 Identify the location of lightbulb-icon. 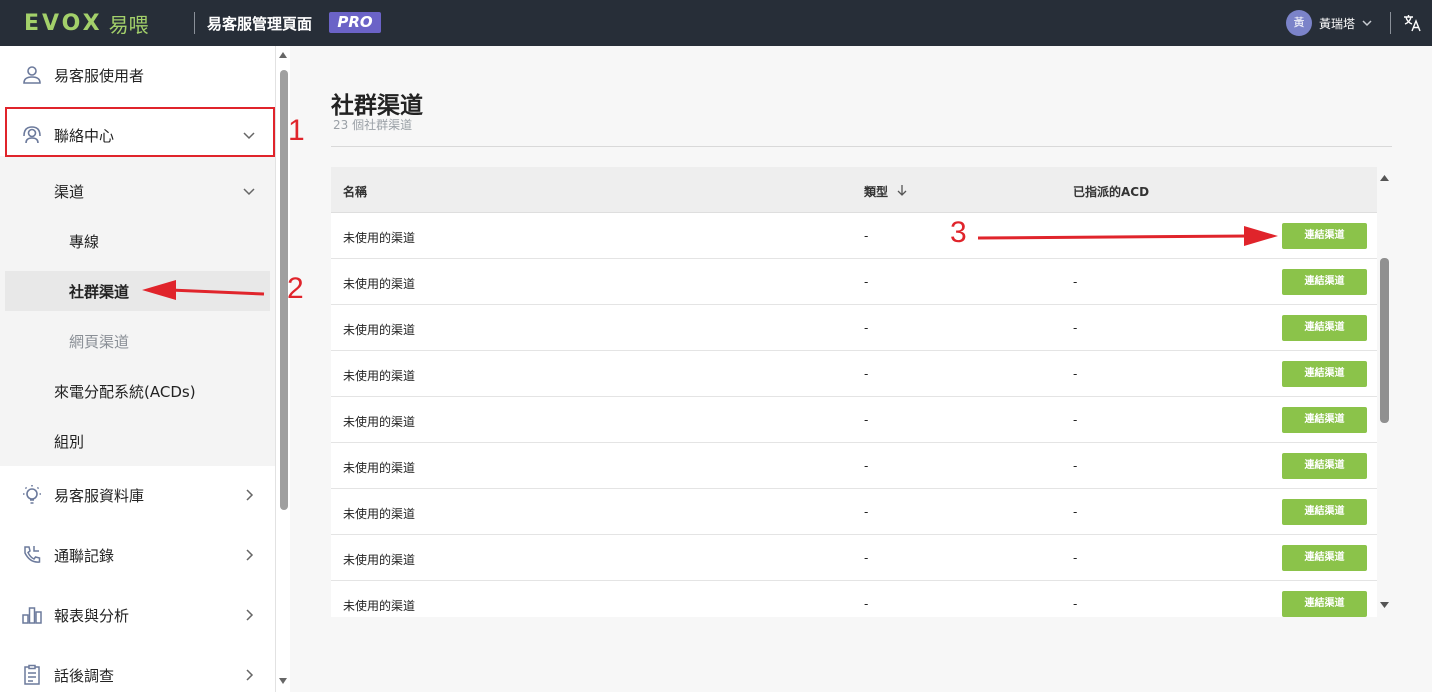
(32, 494).